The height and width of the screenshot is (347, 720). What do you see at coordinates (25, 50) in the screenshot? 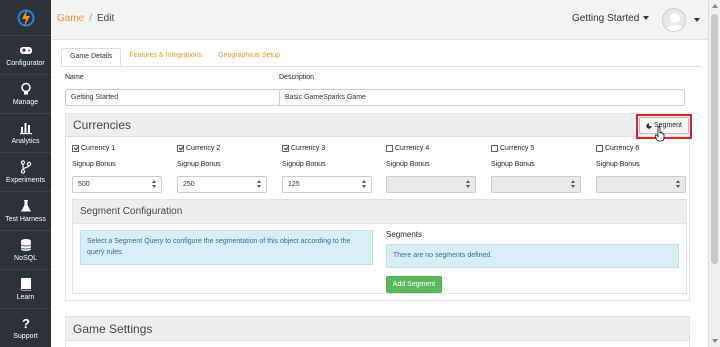
I see `gamepad-icon` at bounding box center [25, 50].